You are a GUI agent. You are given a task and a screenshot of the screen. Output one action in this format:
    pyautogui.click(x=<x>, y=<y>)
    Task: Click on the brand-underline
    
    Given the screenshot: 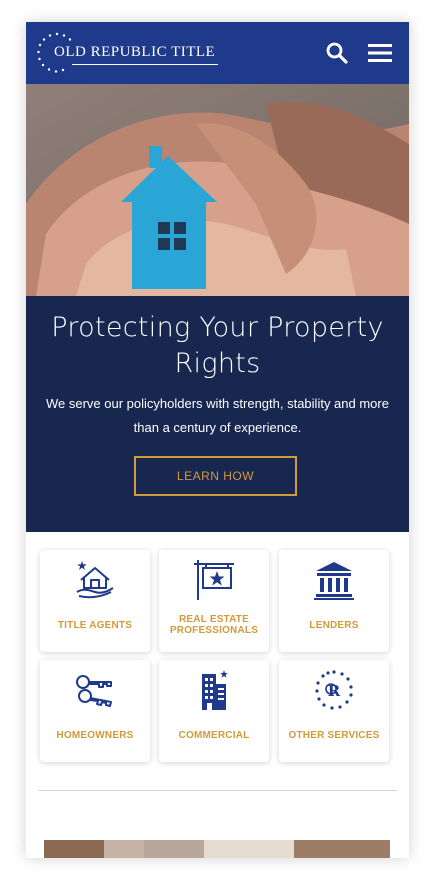 What is the action you would take?
    pyautogui.click(x=145, y=64)
    